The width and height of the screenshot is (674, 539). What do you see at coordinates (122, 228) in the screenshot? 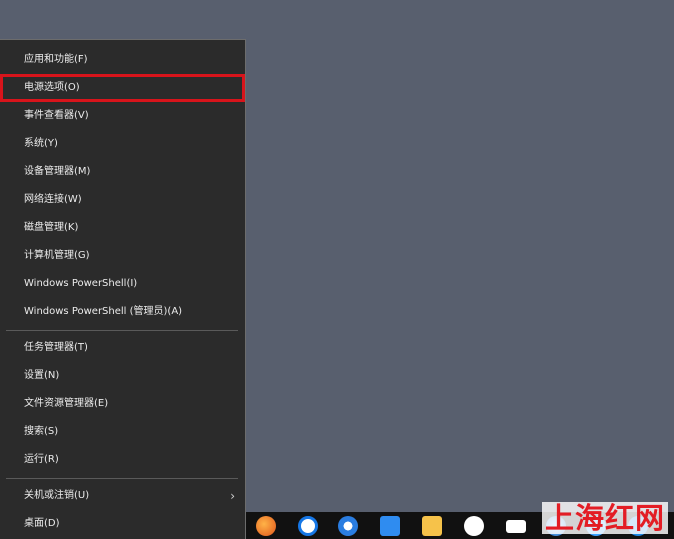
I see `menu-item-disk-management: 磁盘管理(K)` at bounding box center [122, 228].